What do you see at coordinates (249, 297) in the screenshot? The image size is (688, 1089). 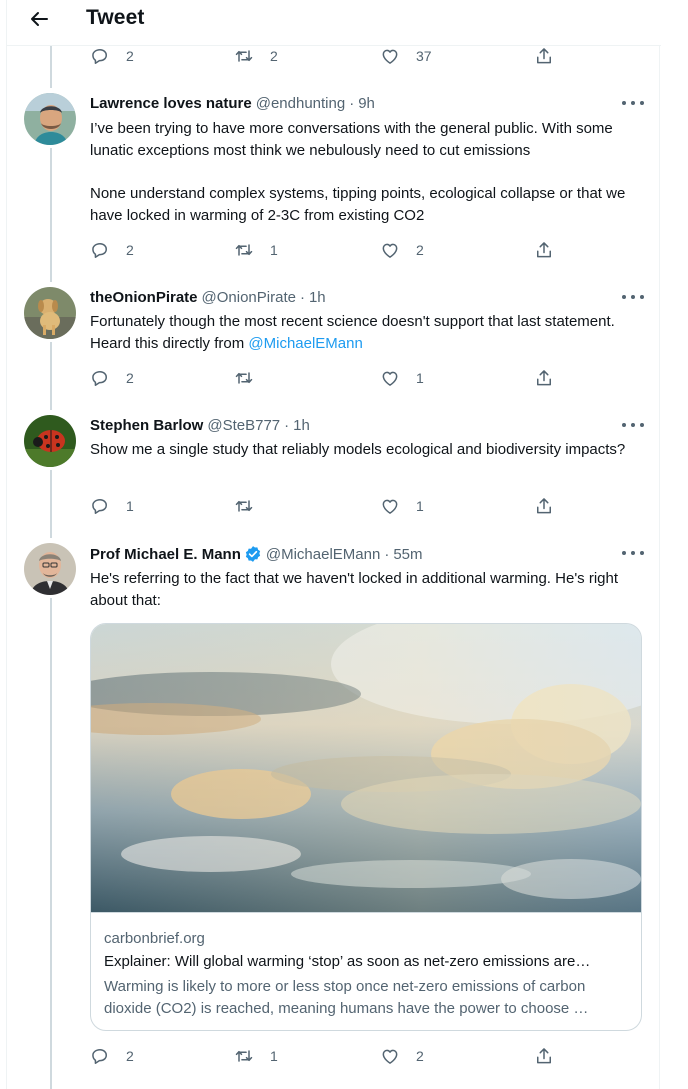 I see `user-handle: @OnionPirate` at bounding box center [249, 297].